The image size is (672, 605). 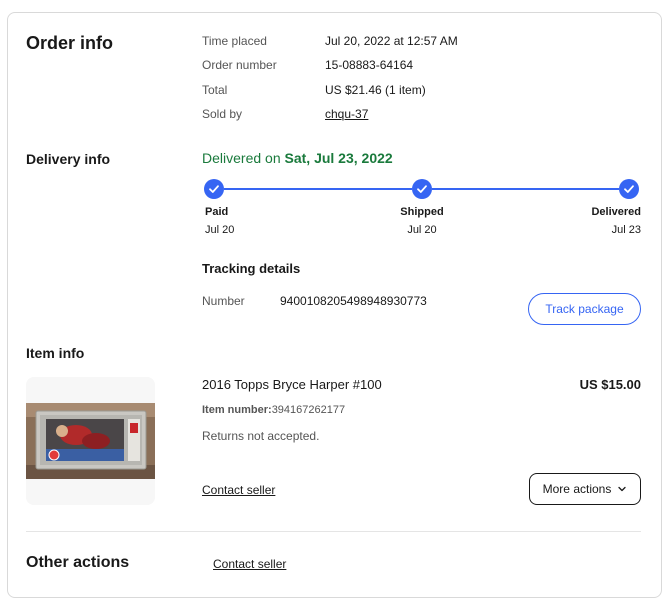 I want to click on delivery-status: Delivered on Sat, Jul 23, 2022, so click(x=297, y=158).